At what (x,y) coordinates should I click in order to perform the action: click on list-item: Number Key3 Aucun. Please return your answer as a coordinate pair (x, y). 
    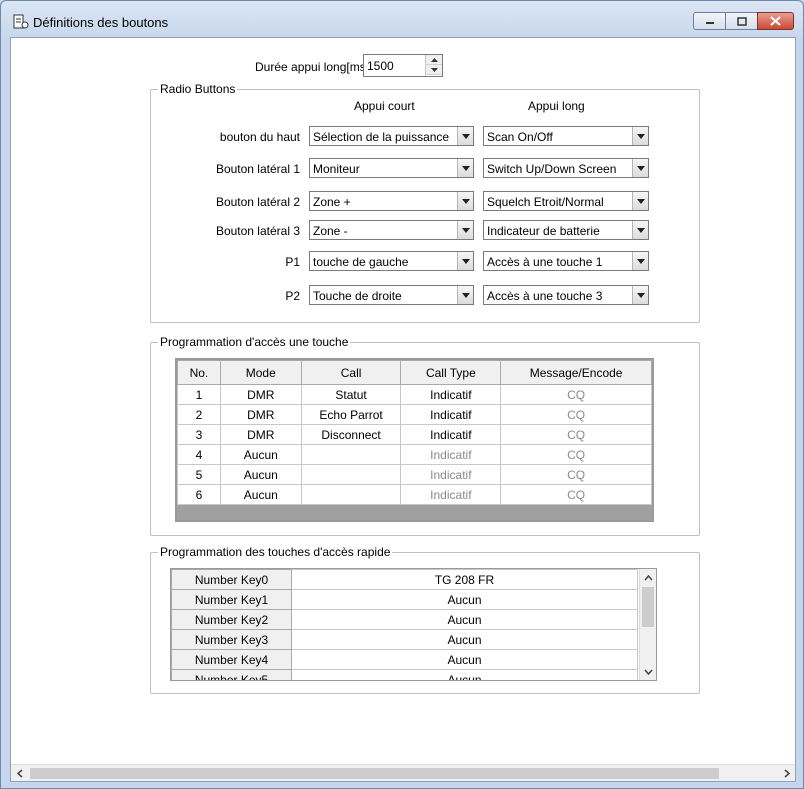
    Looking at the image, I should click on (404, 639).